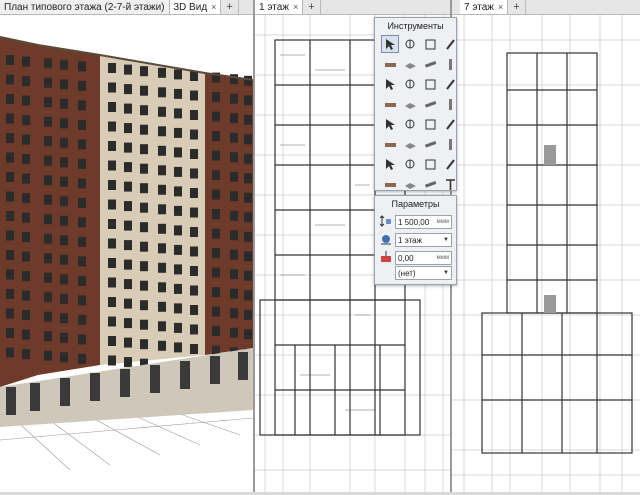  I want to click on zone-icon, so click(430, 104).